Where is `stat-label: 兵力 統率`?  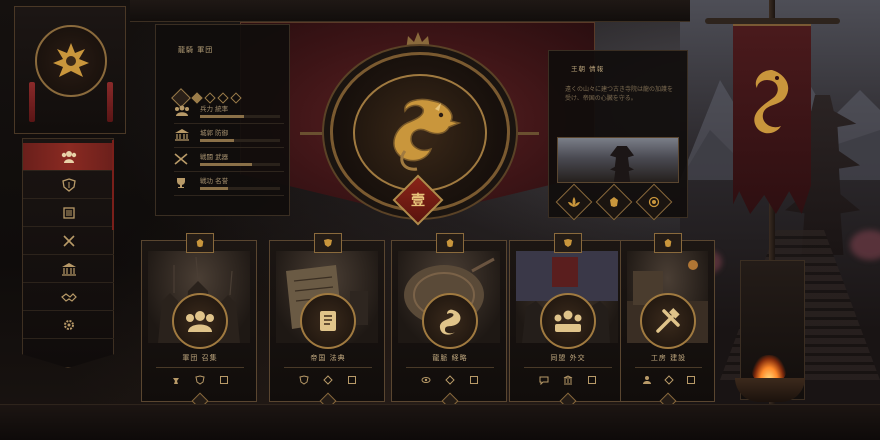
stat-label: 兵力 統率 is located at coordinates (214, 109).